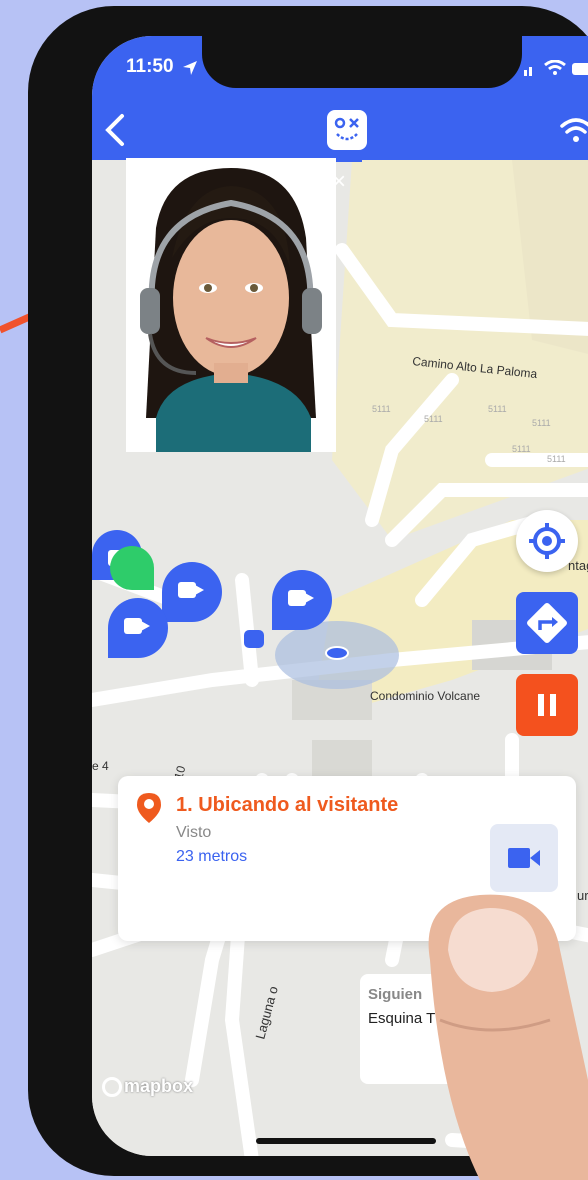 The width and height of the screenshot is (588, 1180). What do you see at coordinates (190, 68) in the screenshot?
I see `location-arrow-icon` at bounding box center [190, 68].